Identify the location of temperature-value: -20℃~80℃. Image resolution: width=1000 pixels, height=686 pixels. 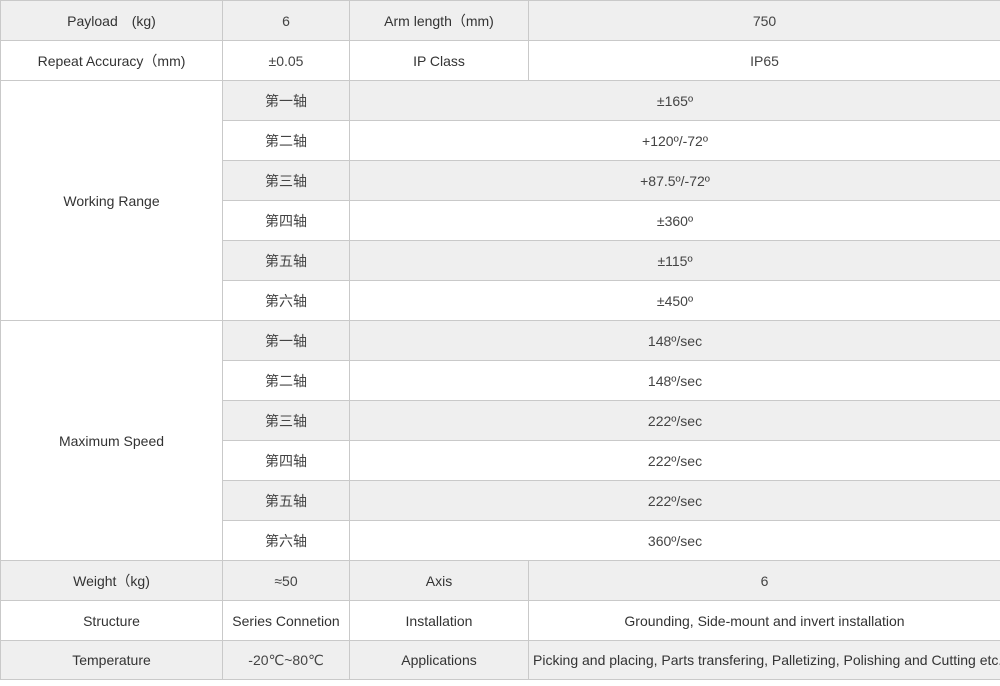
(286, 660).